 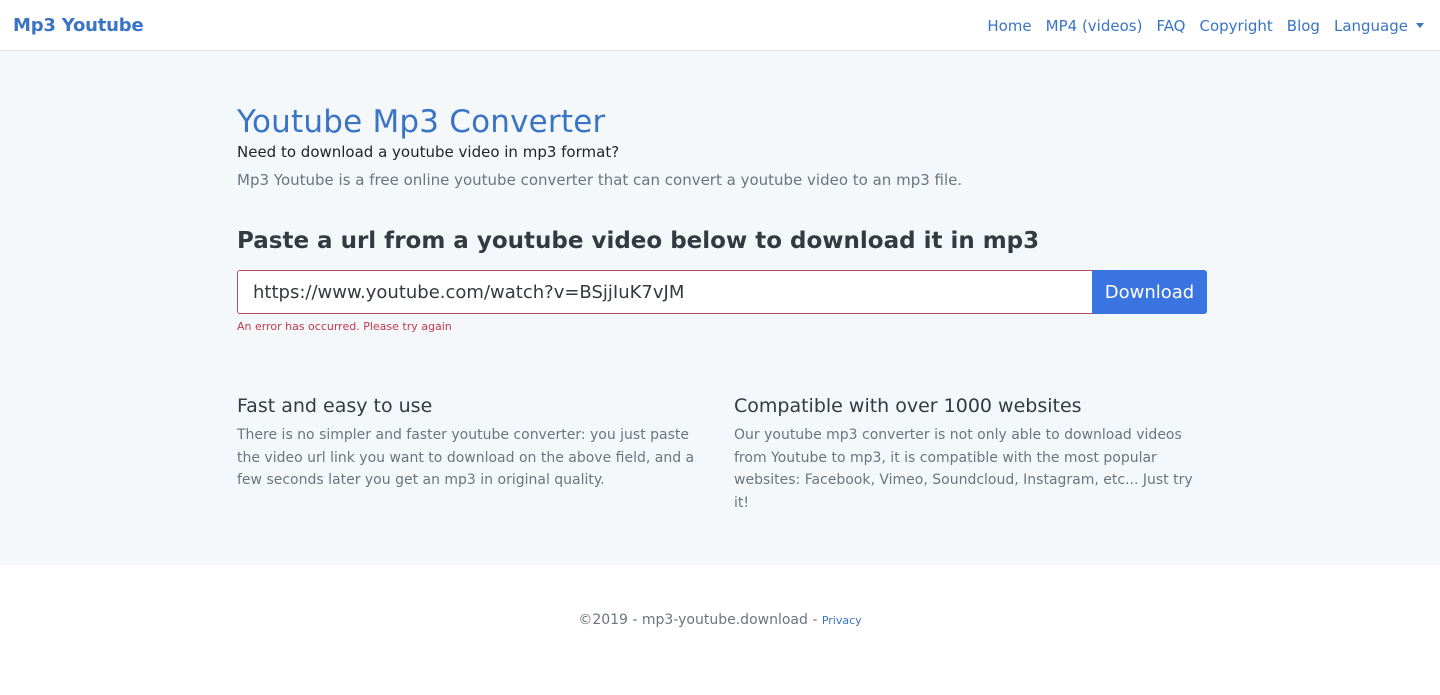 What do you see at coordinates (664, 292) in the screenshot?
I see `url-input` at bounding box center [664, 292].